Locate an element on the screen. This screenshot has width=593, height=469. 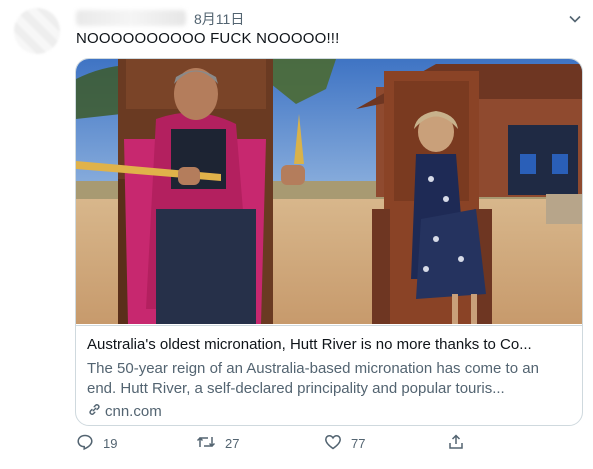
like-count: 77 is located at coordinates (358, 443).